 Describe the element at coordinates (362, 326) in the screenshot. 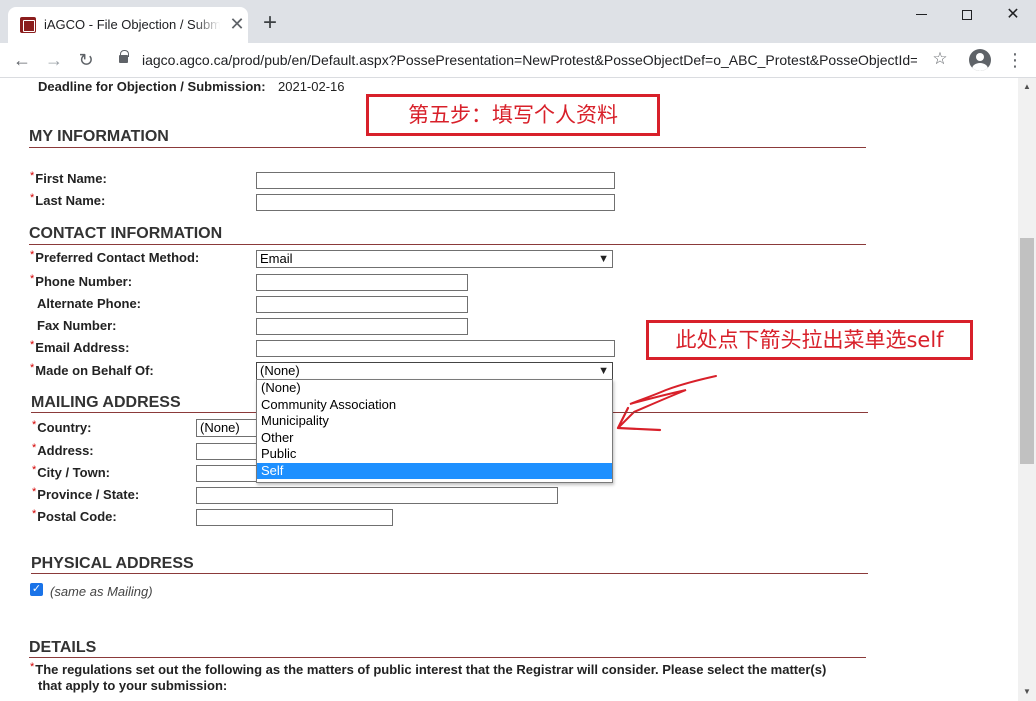

I see `fax-input` at that location.